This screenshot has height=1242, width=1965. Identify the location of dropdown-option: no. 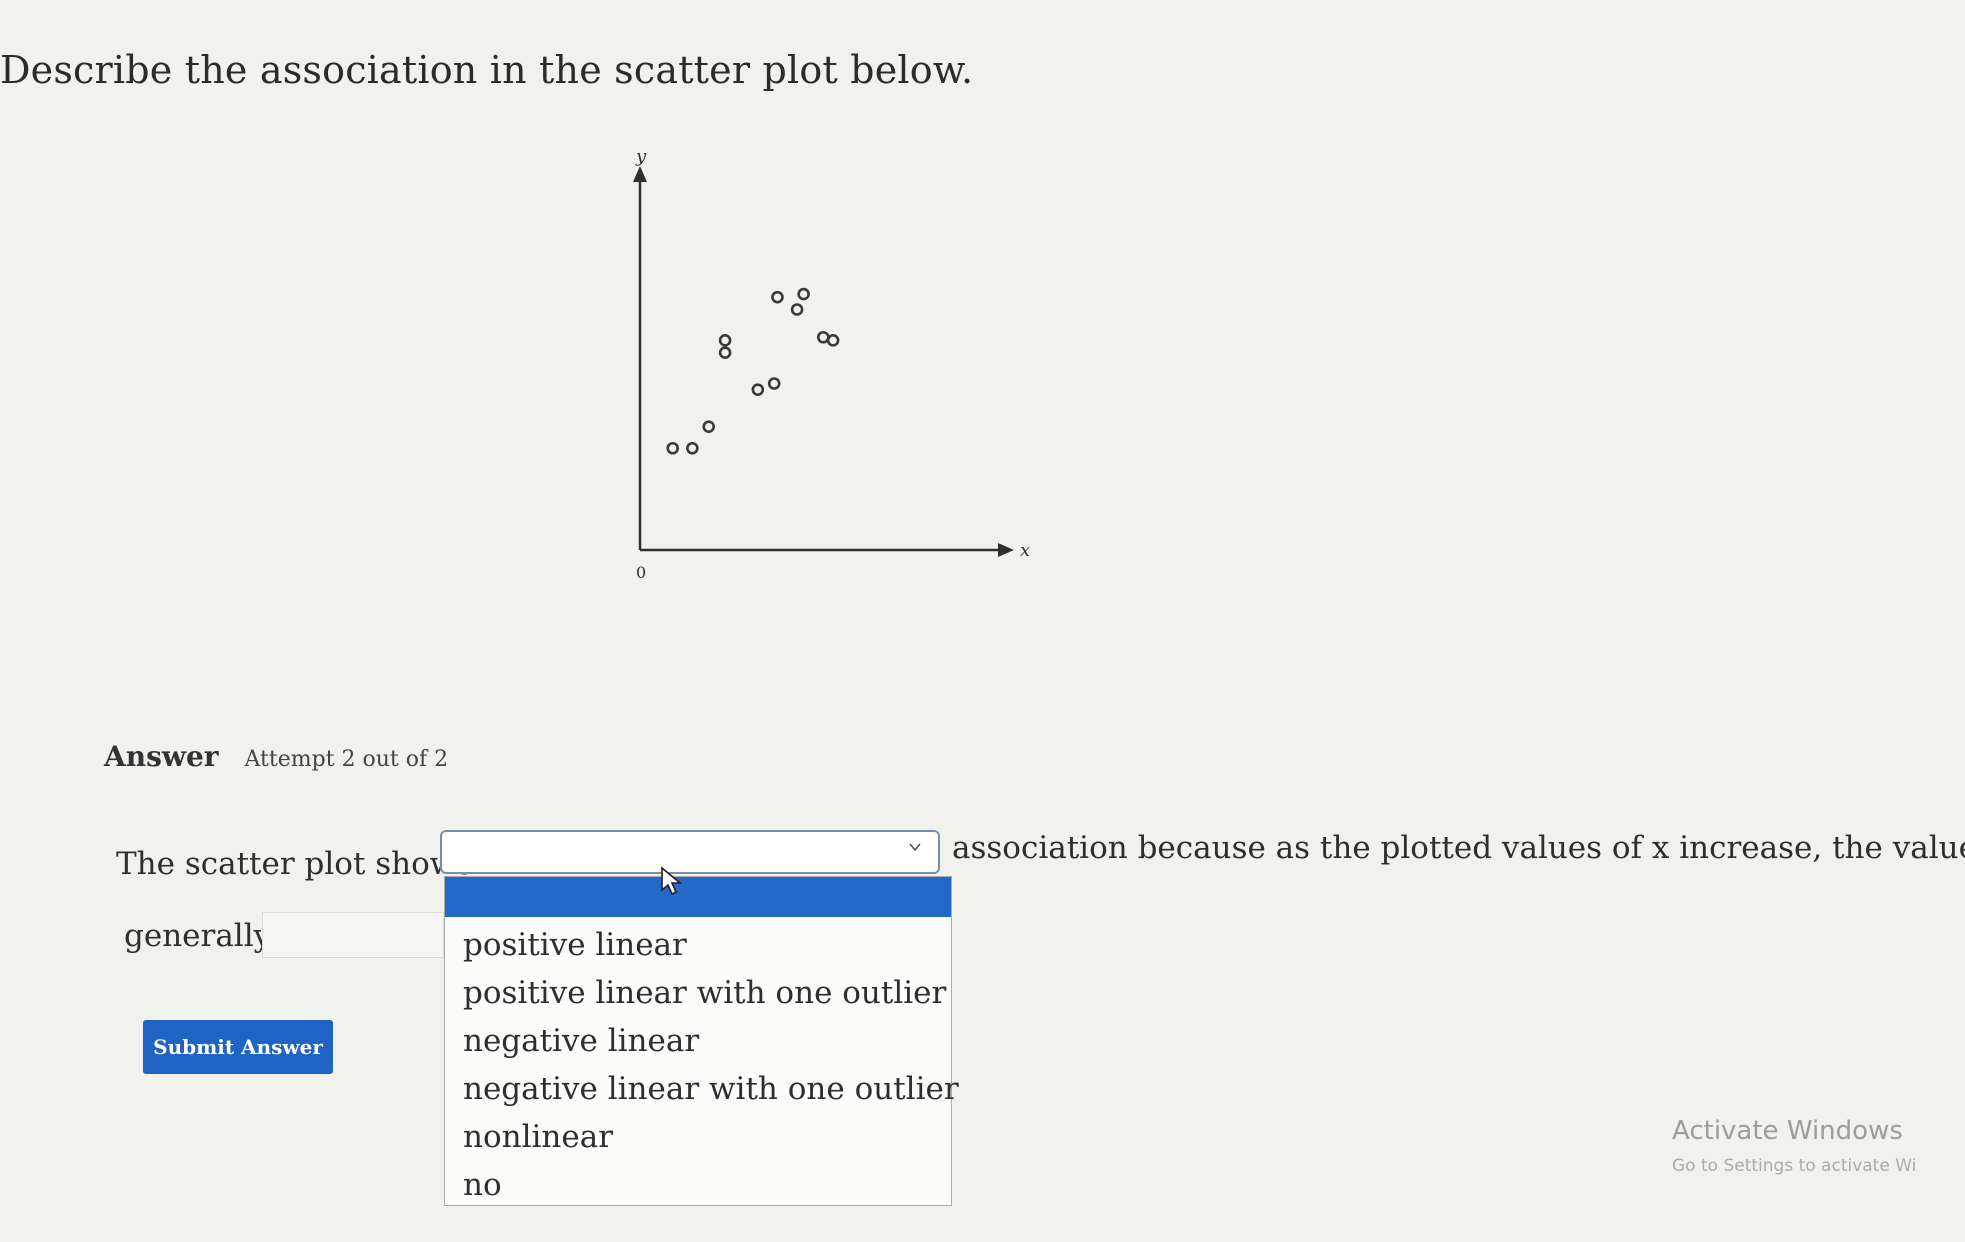
(482, 1185).